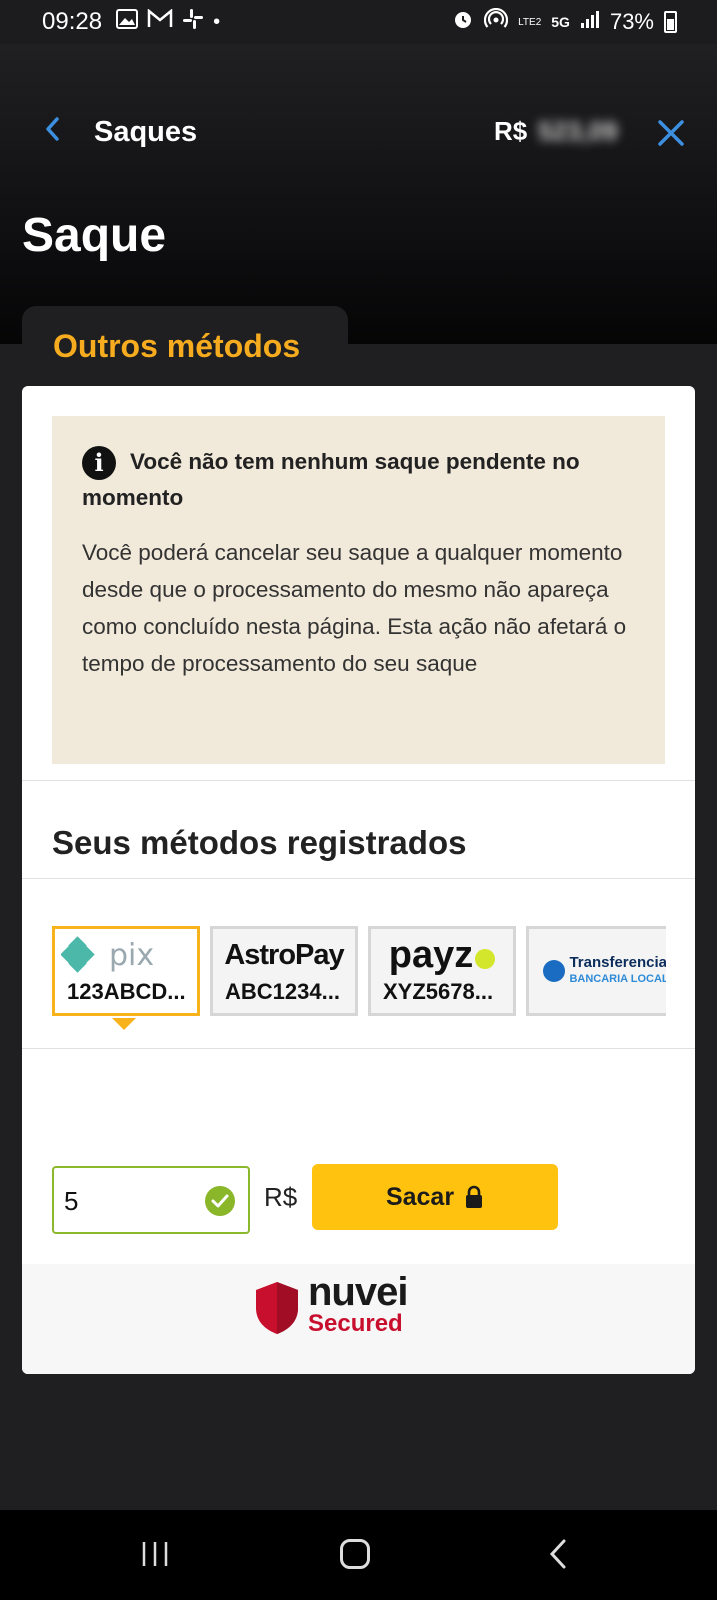 This screenshot has width=717, height=1600. Describe the element at coordinates (131, 955) in the screenshot. I see `svg-text: pix` at that location.